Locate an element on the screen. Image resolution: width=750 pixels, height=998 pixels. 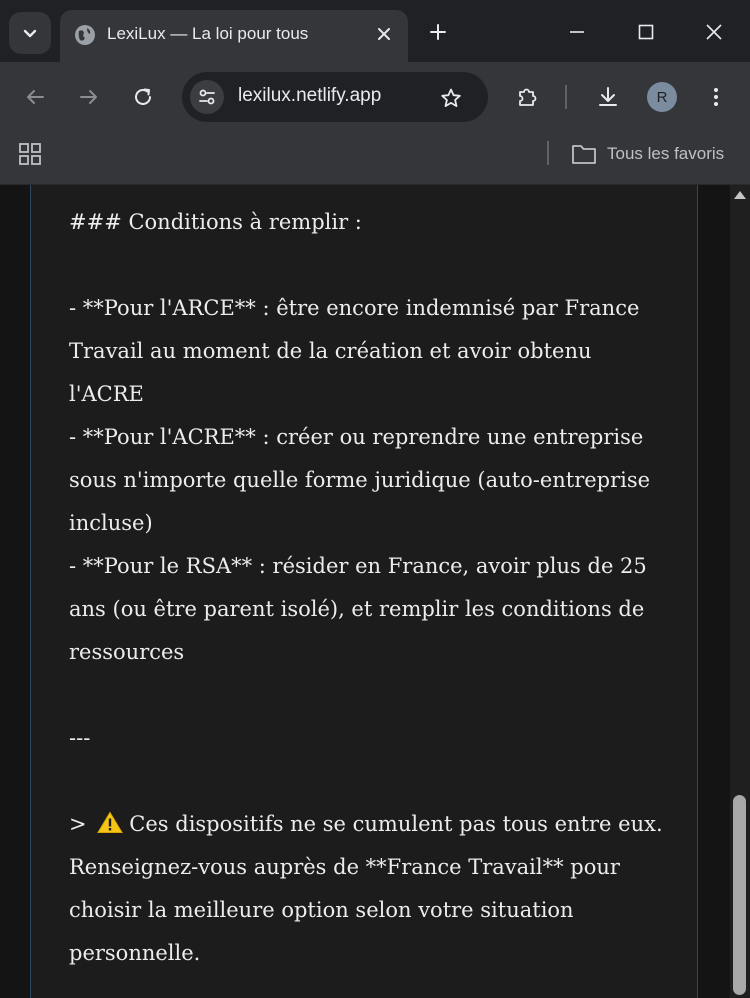
reload-icon is located at coordinates (143, 96).